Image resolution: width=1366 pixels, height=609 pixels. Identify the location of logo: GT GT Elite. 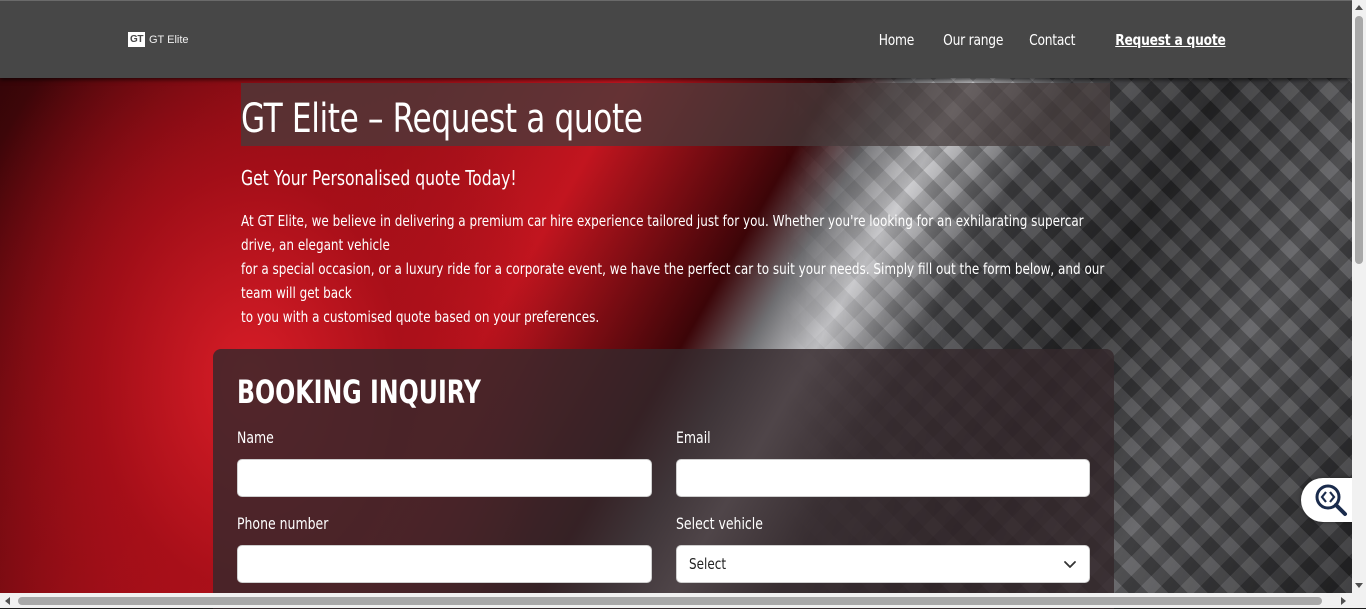
(158, 39).